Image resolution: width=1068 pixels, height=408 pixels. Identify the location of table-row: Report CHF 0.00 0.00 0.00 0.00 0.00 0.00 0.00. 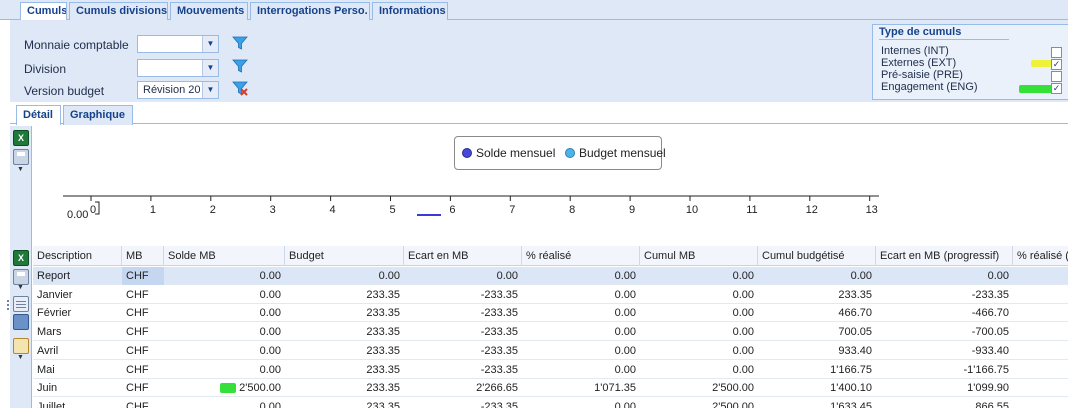
(550, 276).